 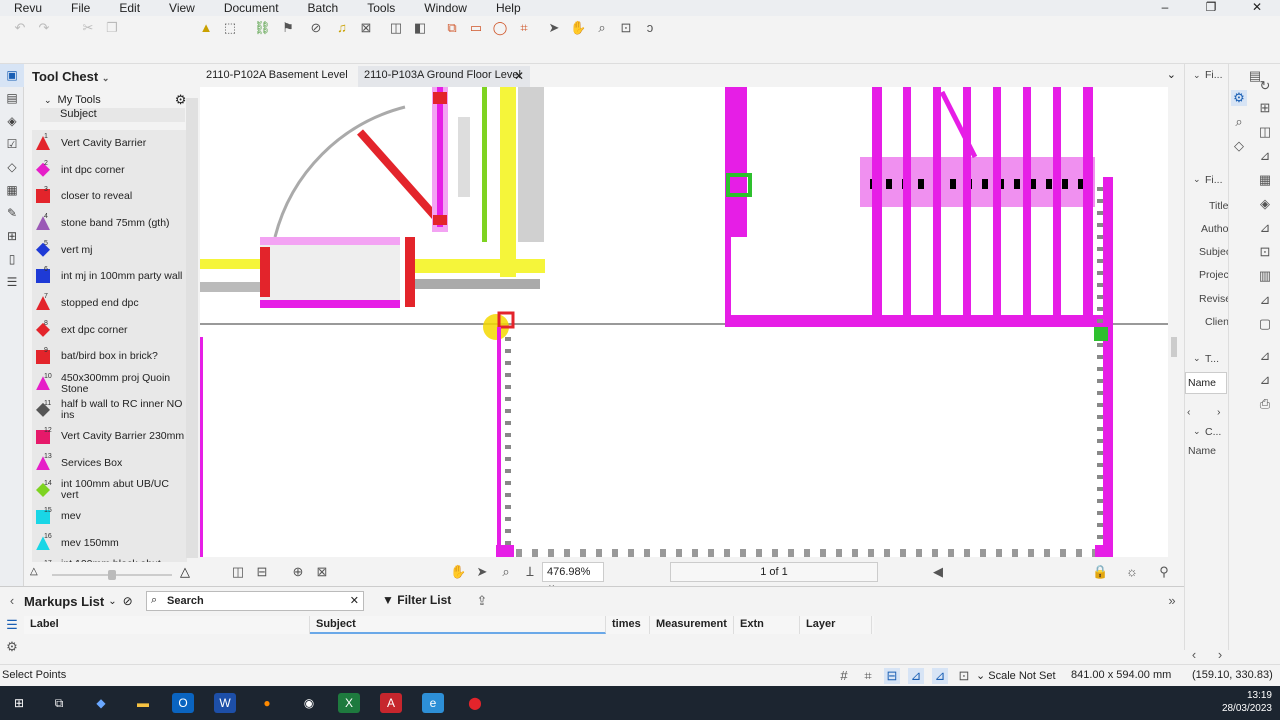 I want to click on bell-icon: ♫, so click(x=342, y=28).